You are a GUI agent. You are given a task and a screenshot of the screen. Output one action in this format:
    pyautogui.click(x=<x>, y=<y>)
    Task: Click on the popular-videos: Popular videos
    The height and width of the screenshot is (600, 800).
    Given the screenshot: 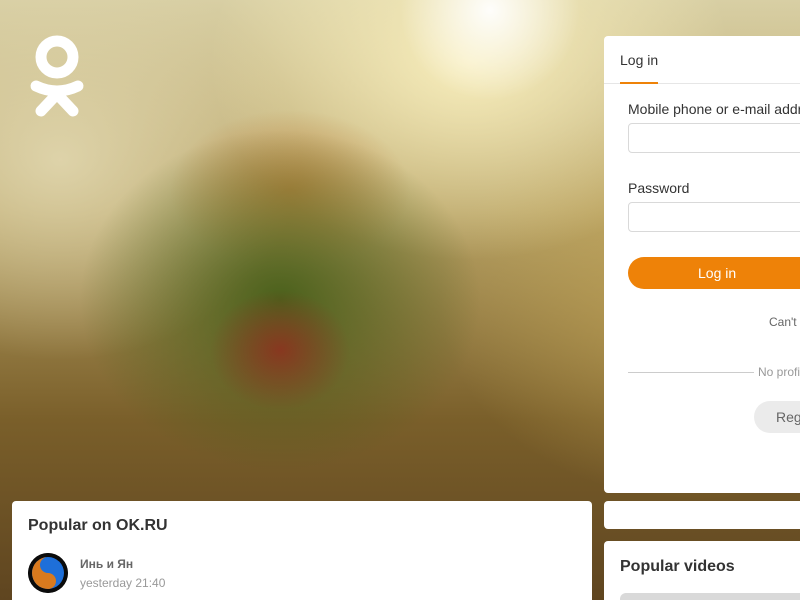 What is the action you would take?
    pyautogui.click(x=702, y=570)
    